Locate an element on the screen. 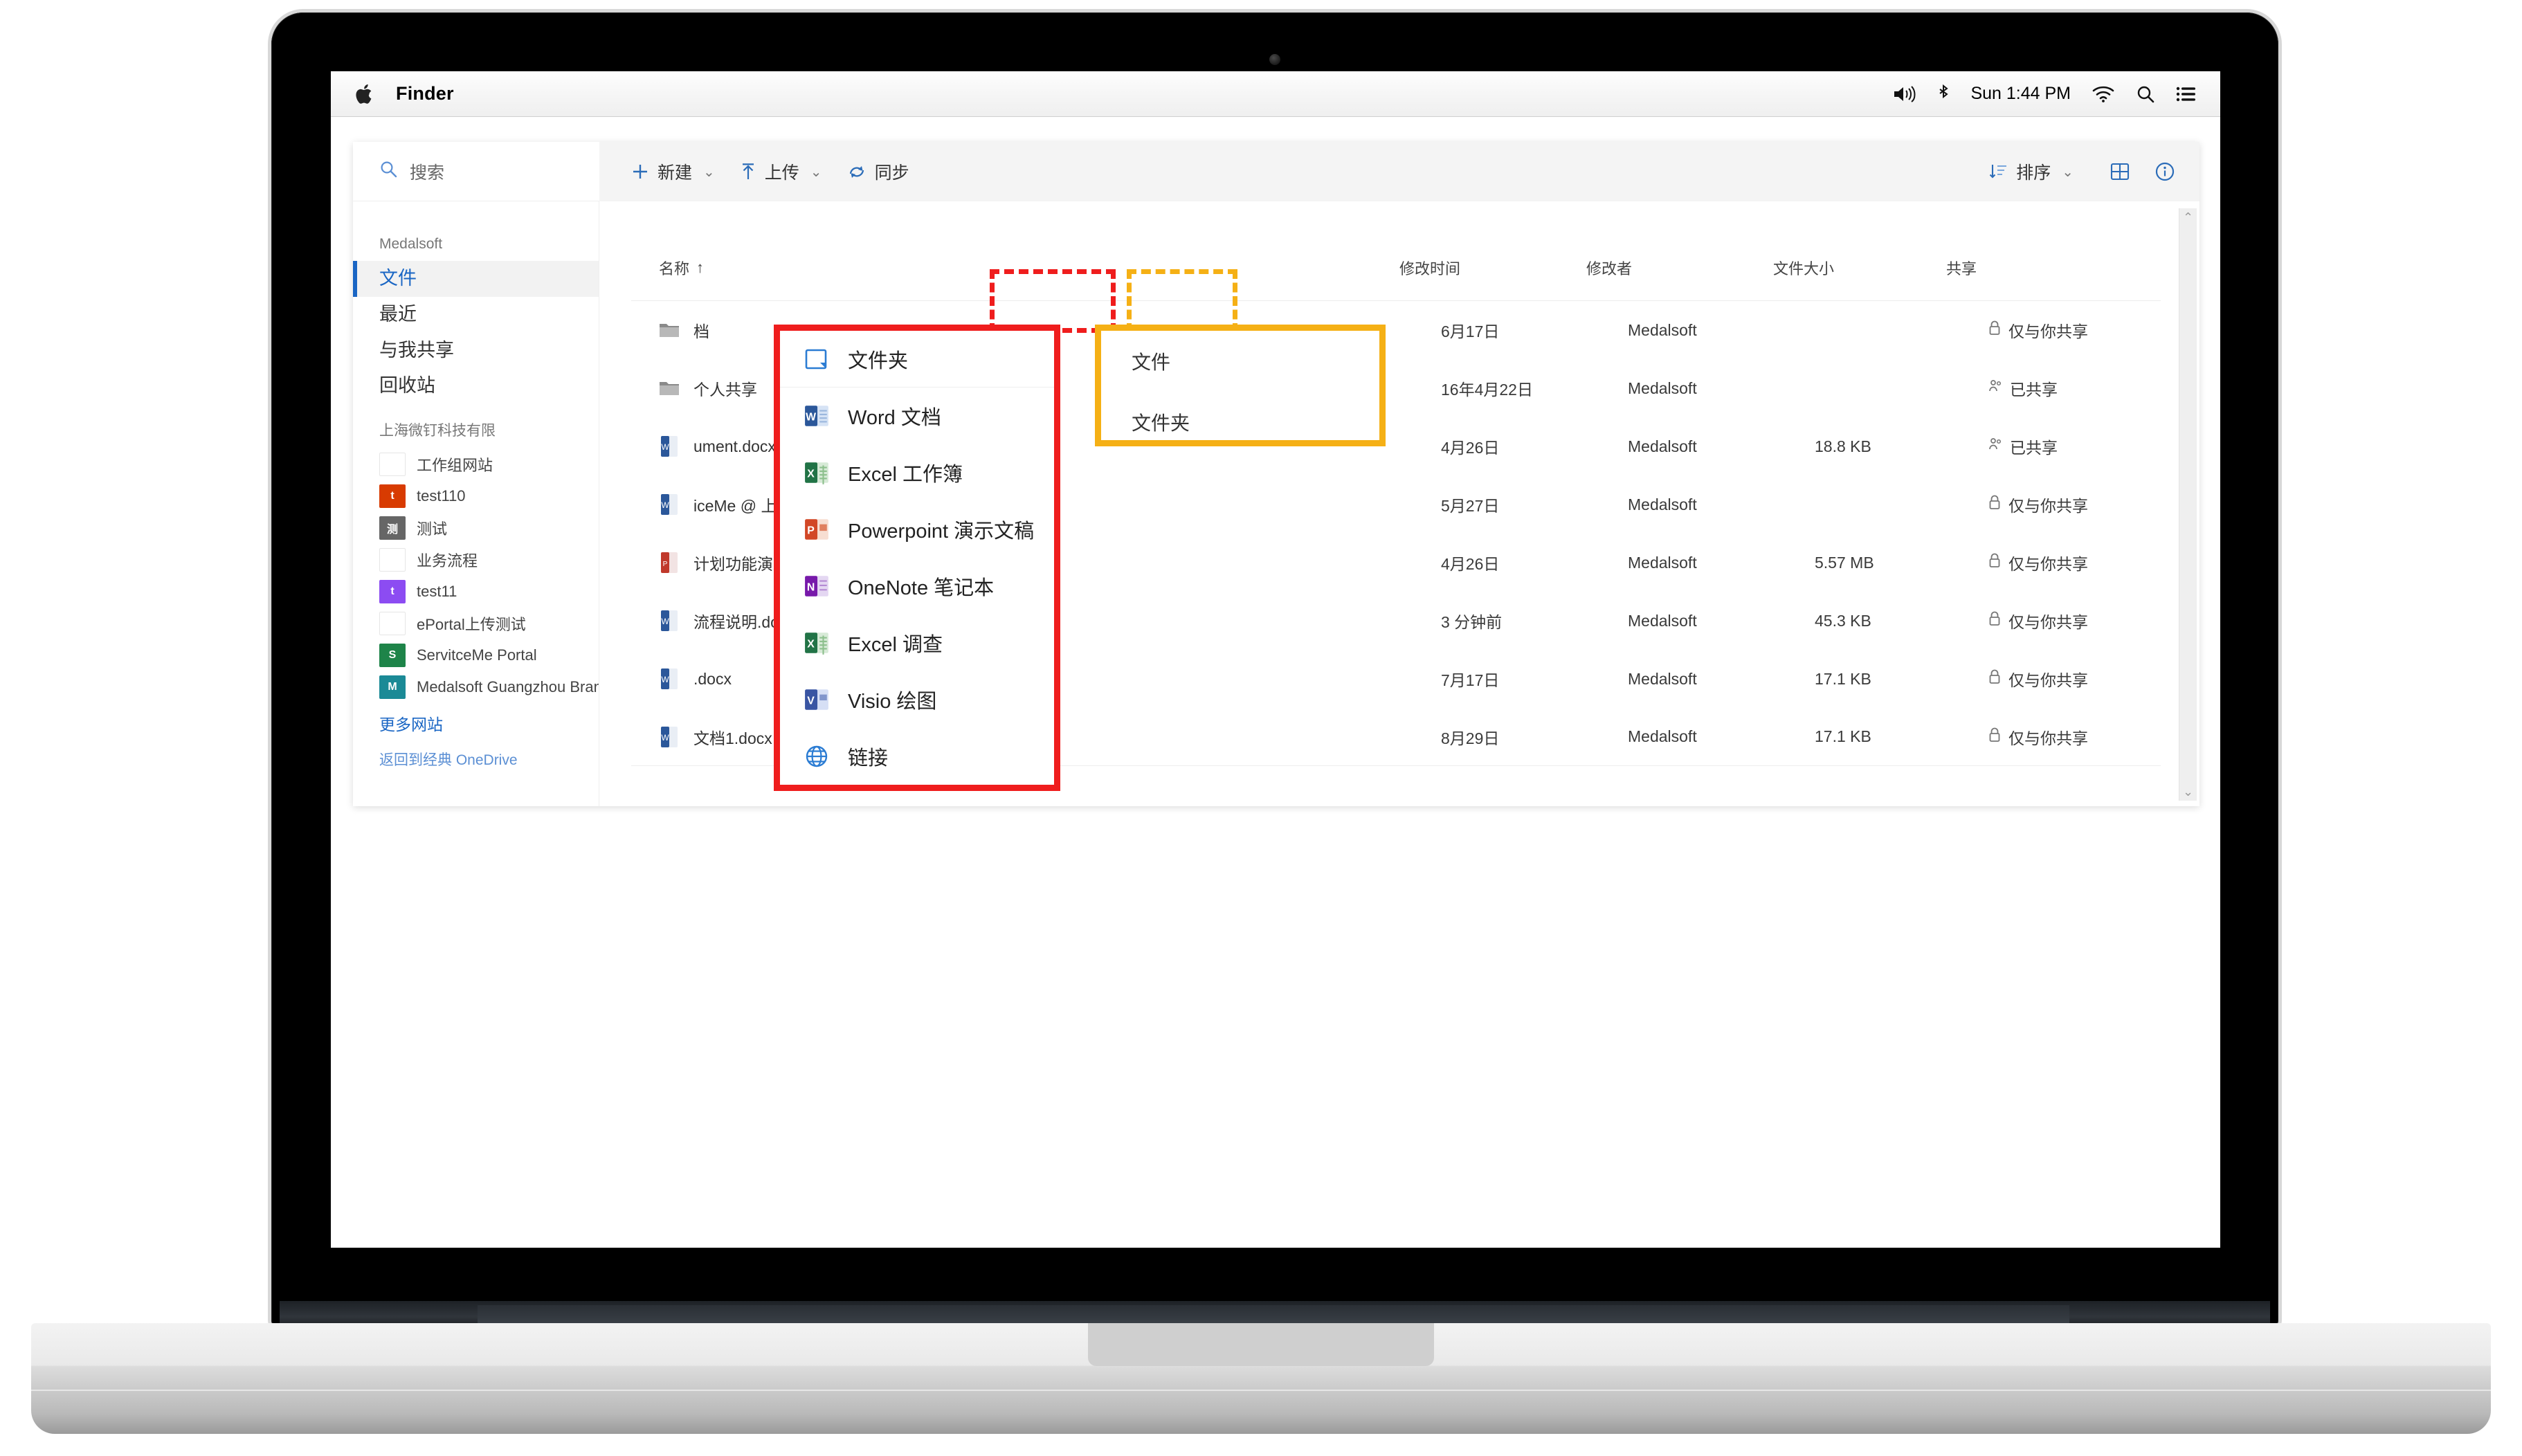 The image size is (2522, 1456). file-name-label: 个人共享 is located at coordinates (725, 390).